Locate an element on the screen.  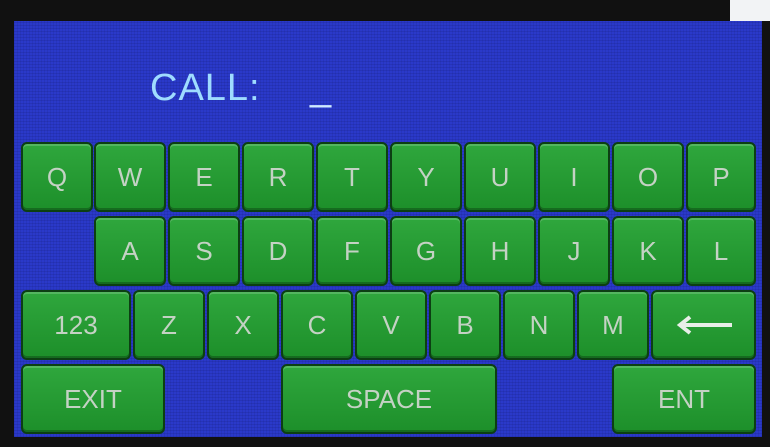
key-label: S is located at coordinates (204, 250).